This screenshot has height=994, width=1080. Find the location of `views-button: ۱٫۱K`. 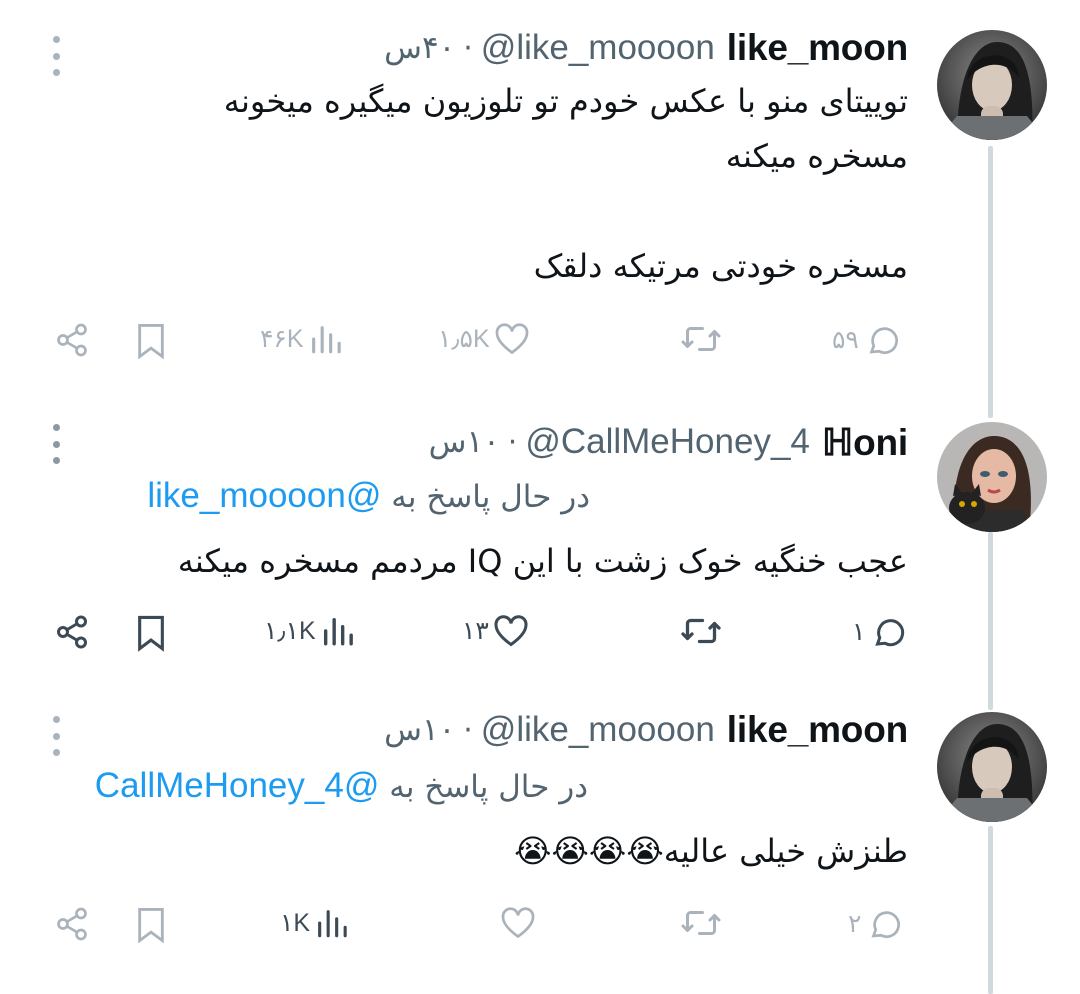

views-button: ۱٫۱K is located at coordinates (309, 631).